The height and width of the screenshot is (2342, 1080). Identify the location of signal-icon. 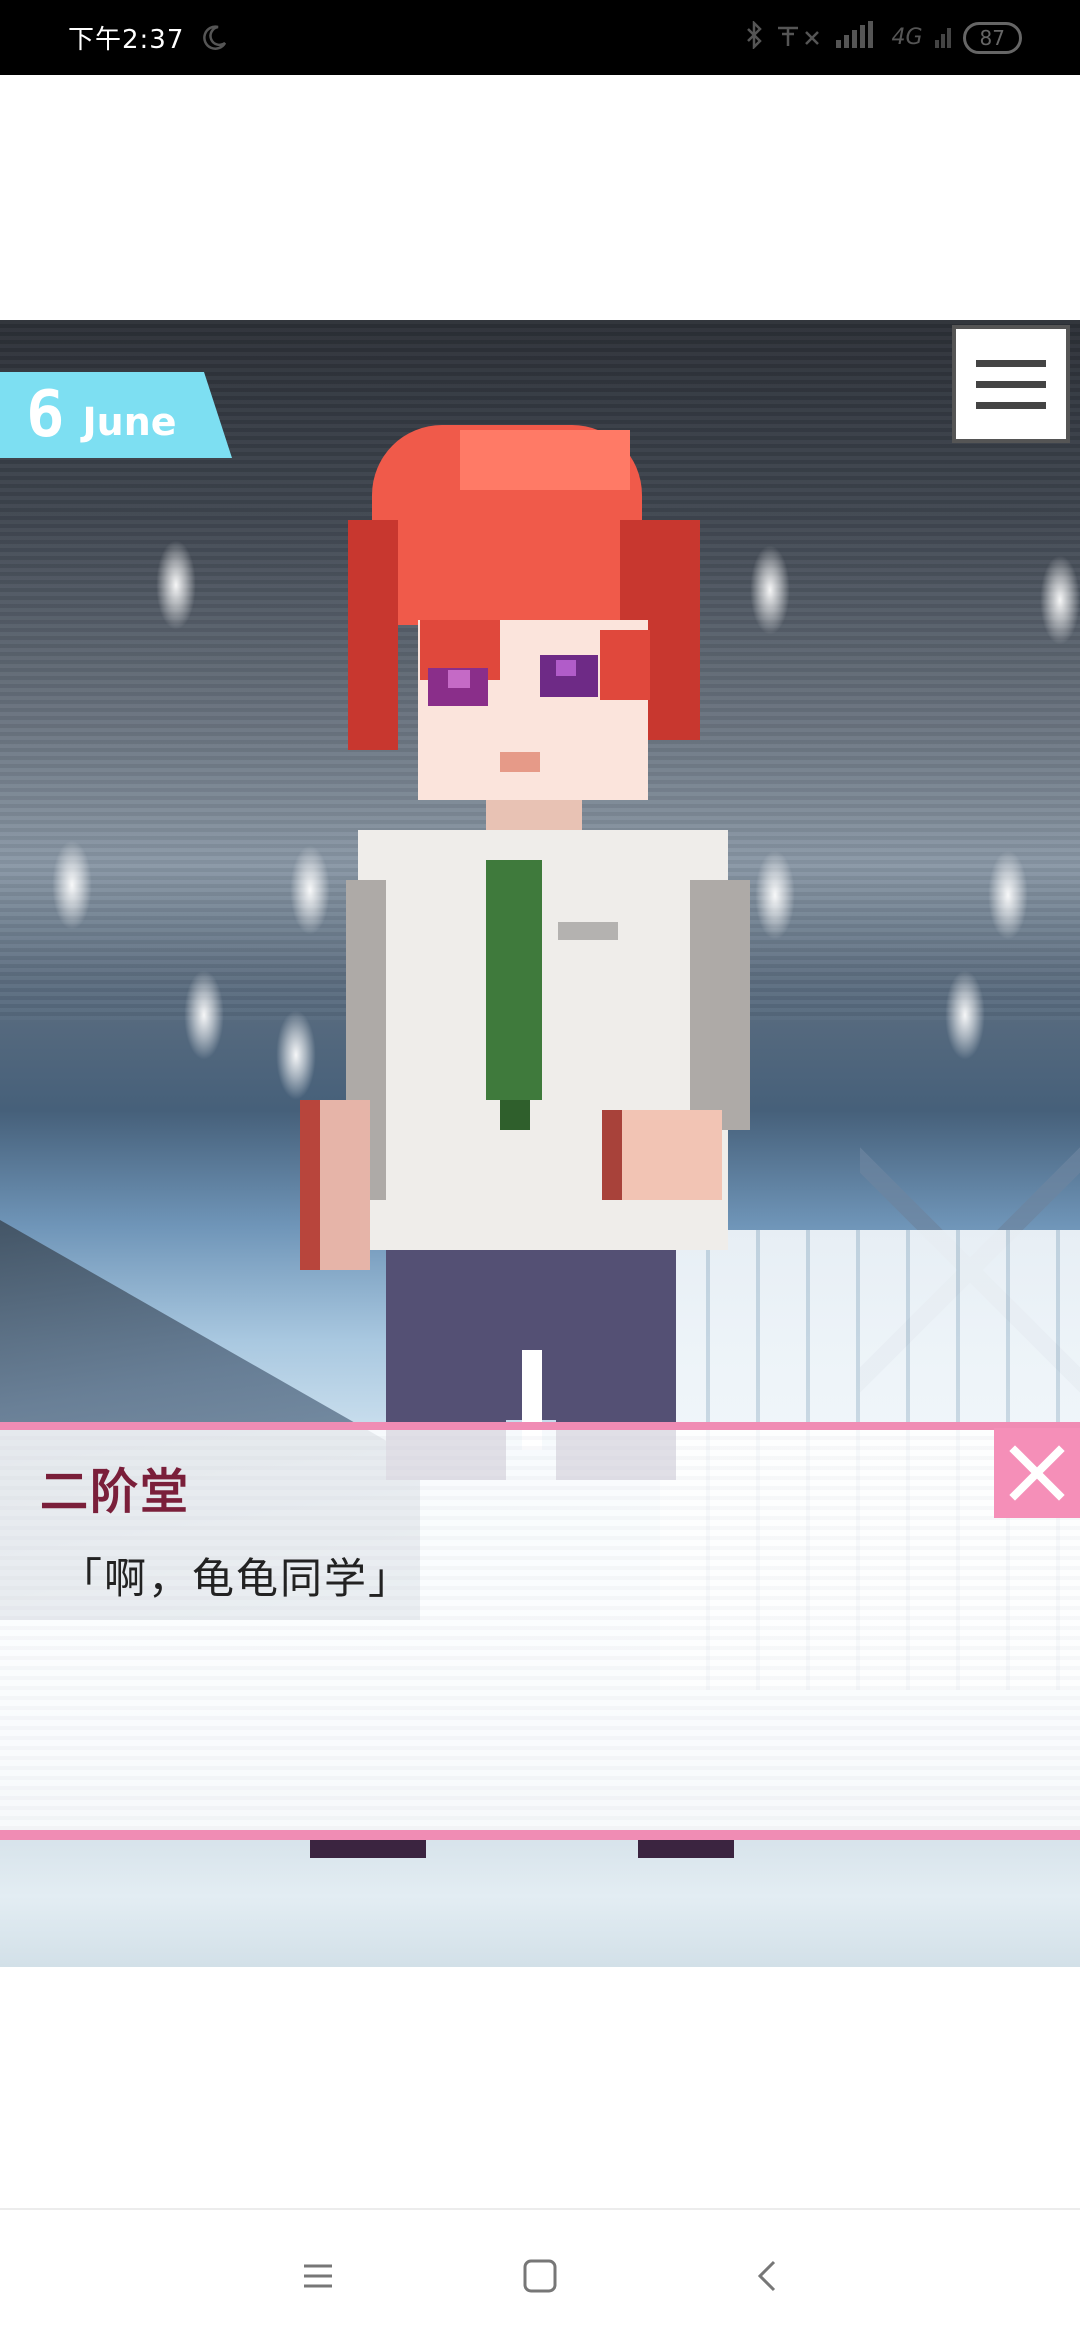
(857, 38).